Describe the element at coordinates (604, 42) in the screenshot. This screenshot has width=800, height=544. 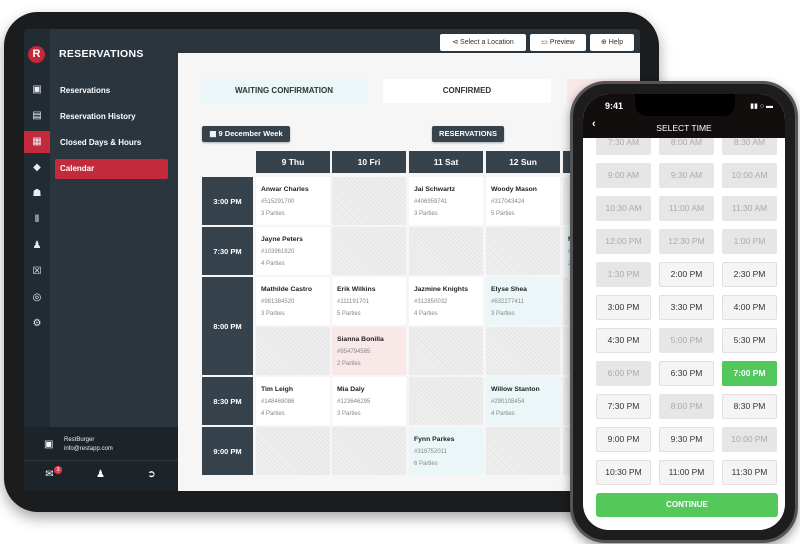
I see `lifebuoy-icon: ⊕` at that location.